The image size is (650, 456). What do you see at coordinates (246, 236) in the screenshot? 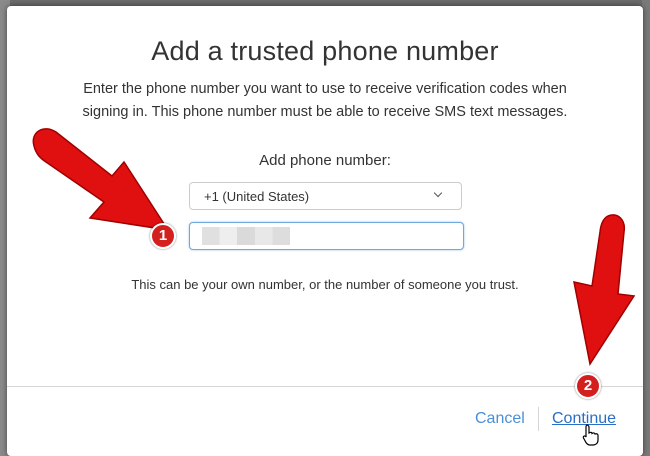
I see `redacted-phone-number` at bounding box center [246, 236].